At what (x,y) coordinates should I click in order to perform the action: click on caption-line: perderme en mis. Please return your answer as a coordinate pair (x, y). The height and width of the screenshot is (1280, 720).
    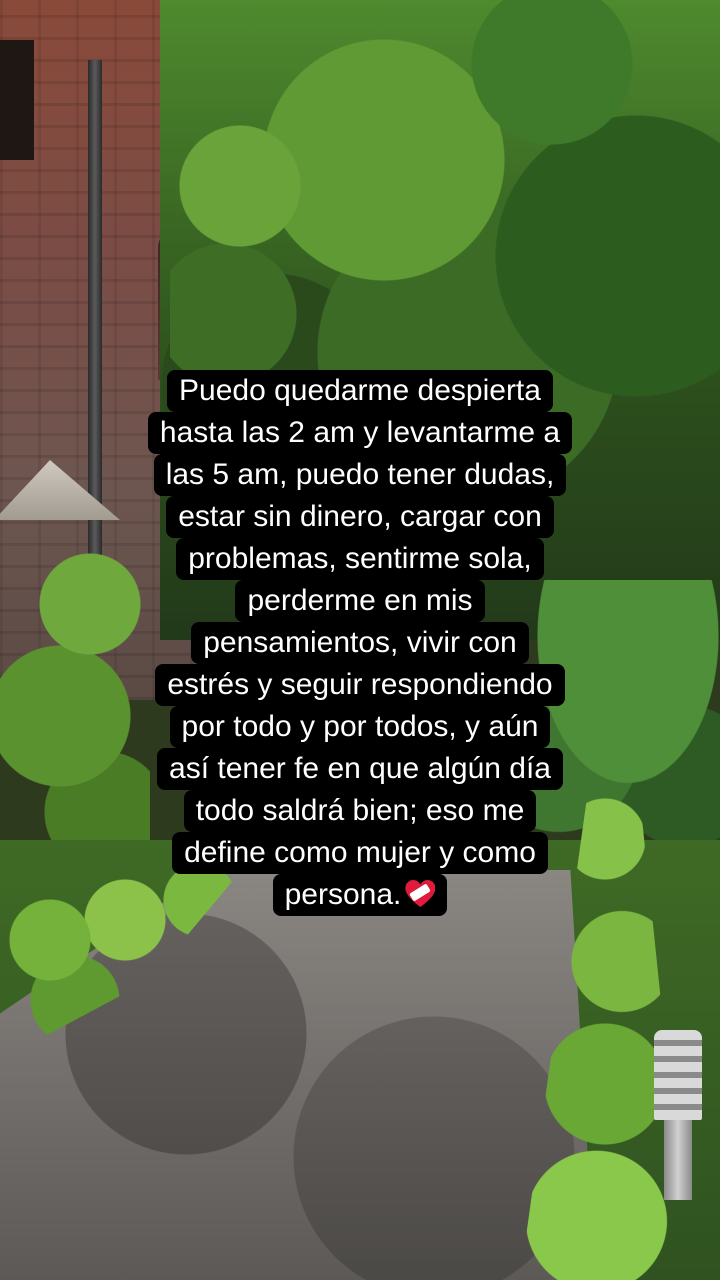
    Looking at the image, I should click on (360, 601).